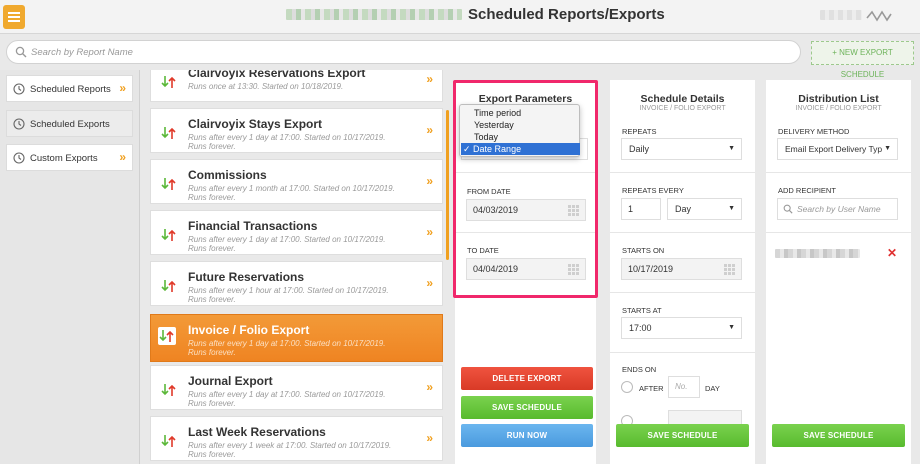 This screenshot has height=464, width=920. I want to click on search-input: Search by Report Name, so click(403, 52).